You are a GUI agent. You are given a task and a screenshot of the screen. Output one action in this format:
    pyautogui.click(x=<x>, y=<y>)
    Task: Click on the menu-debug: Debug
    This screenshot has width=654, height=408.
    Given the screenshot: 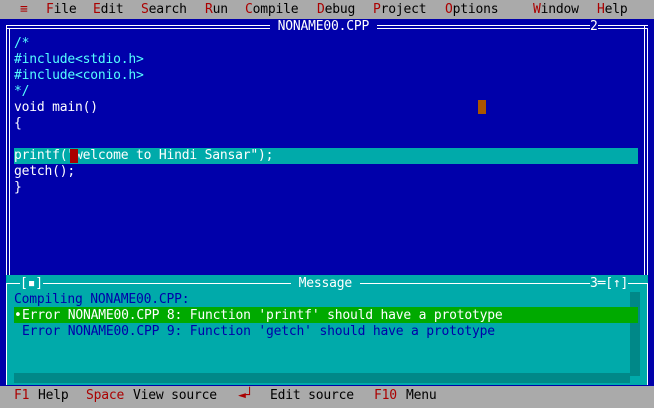 What is the action you would take?
    pyautogui.click(x=336, y=10)
    